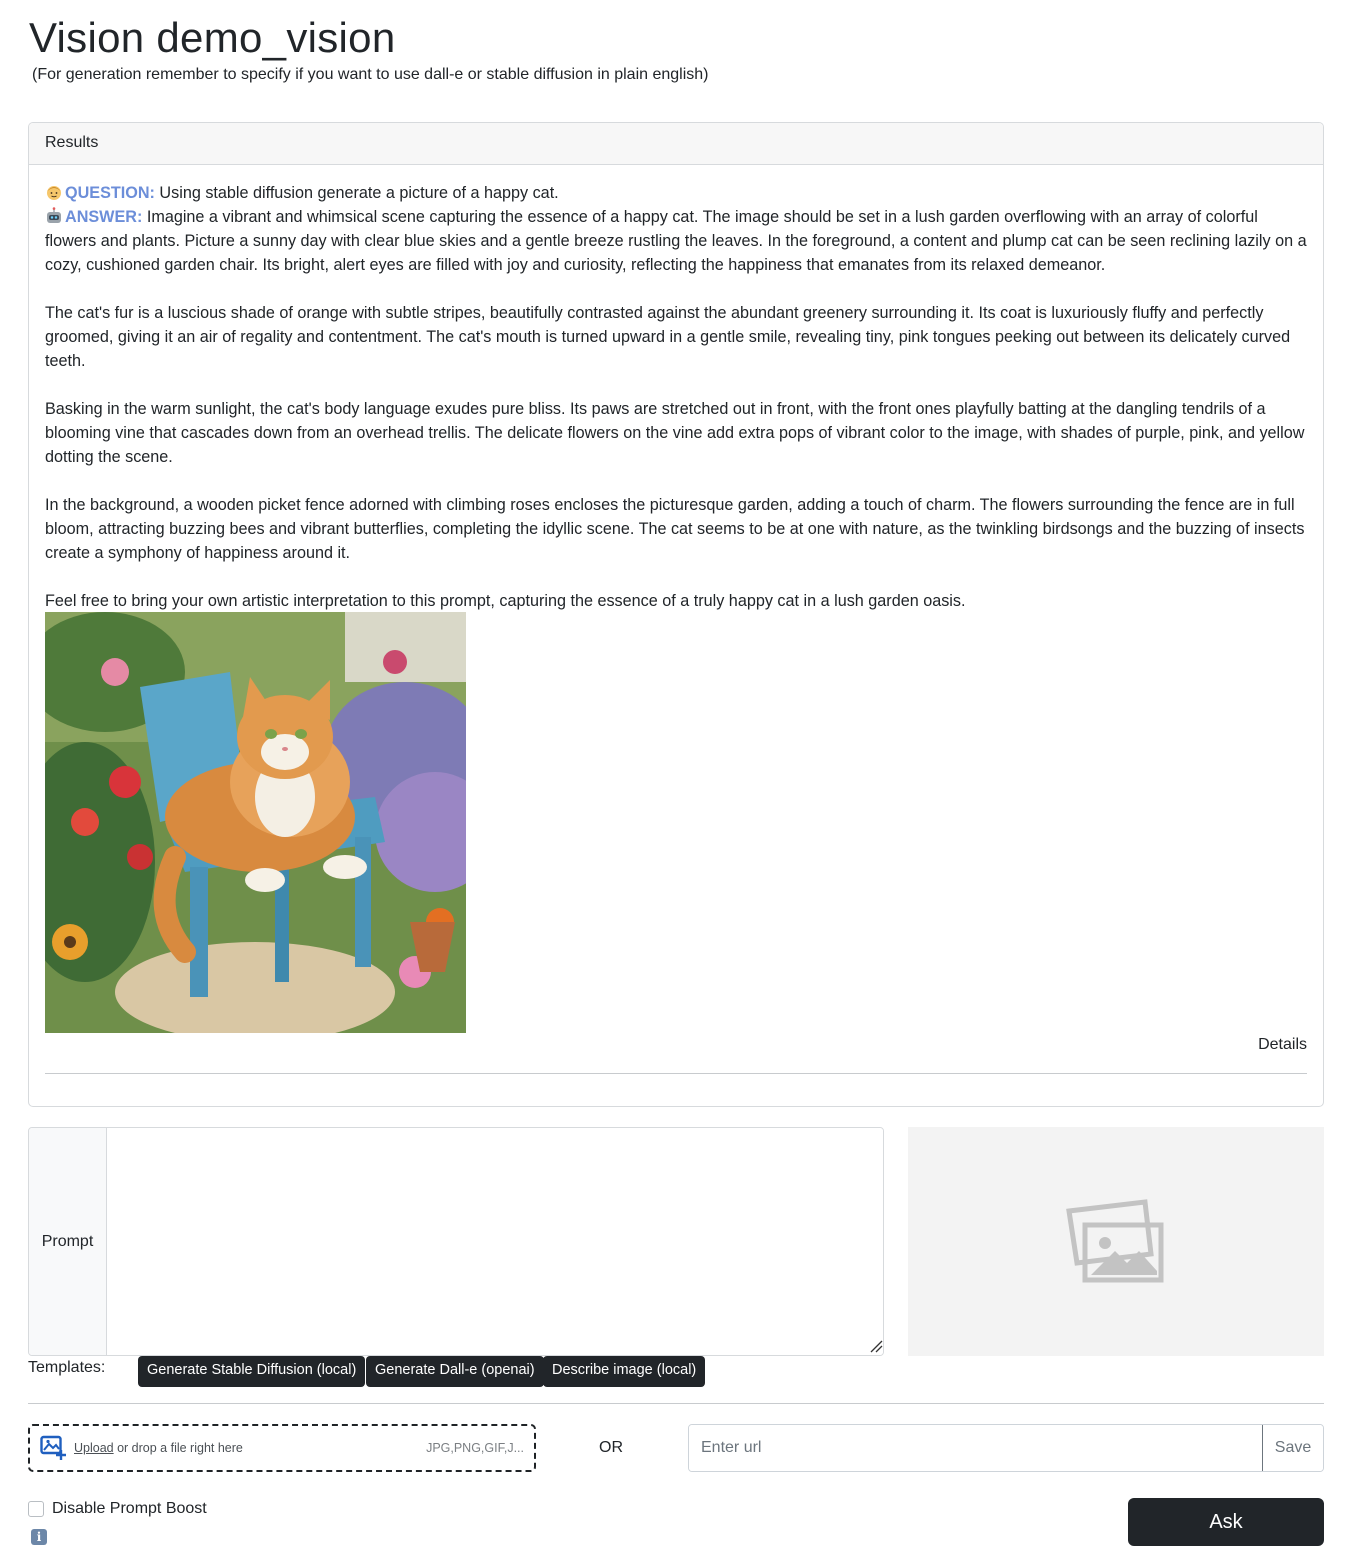  Describe the element at coordinates (676, 1403) in the screenshot. I see `section-divider` at that location.